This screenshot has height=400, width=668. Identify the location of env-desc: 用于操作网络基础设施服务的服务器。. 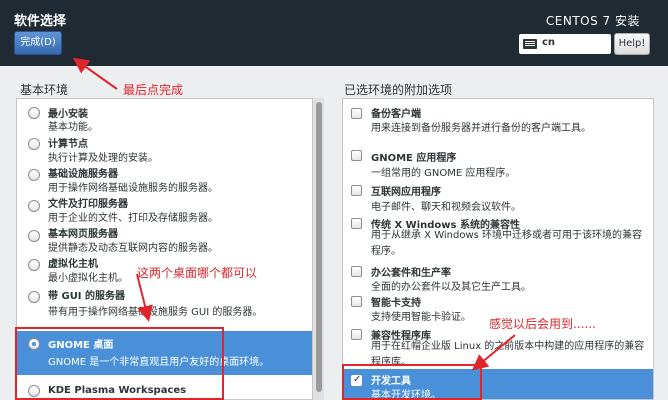
(133, 188).